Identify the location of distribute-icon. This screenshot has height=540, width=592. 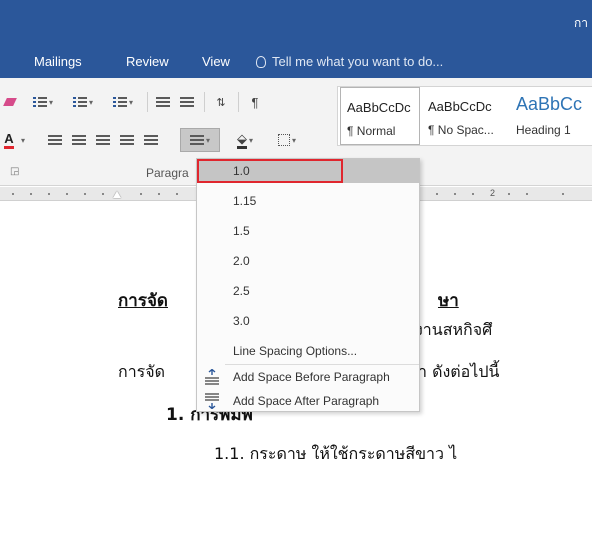
(151, 140).